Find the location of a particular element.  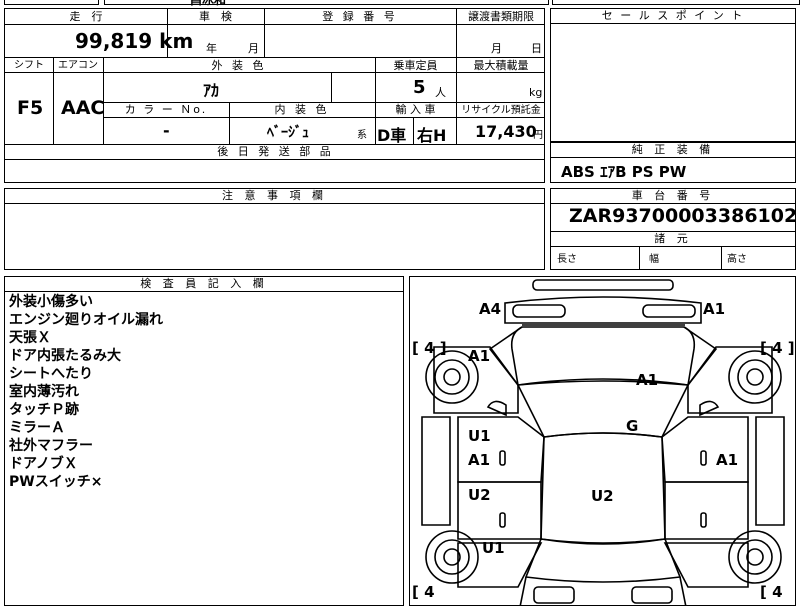

recycle-value: 17,430 is located at coordinates (506, 131).